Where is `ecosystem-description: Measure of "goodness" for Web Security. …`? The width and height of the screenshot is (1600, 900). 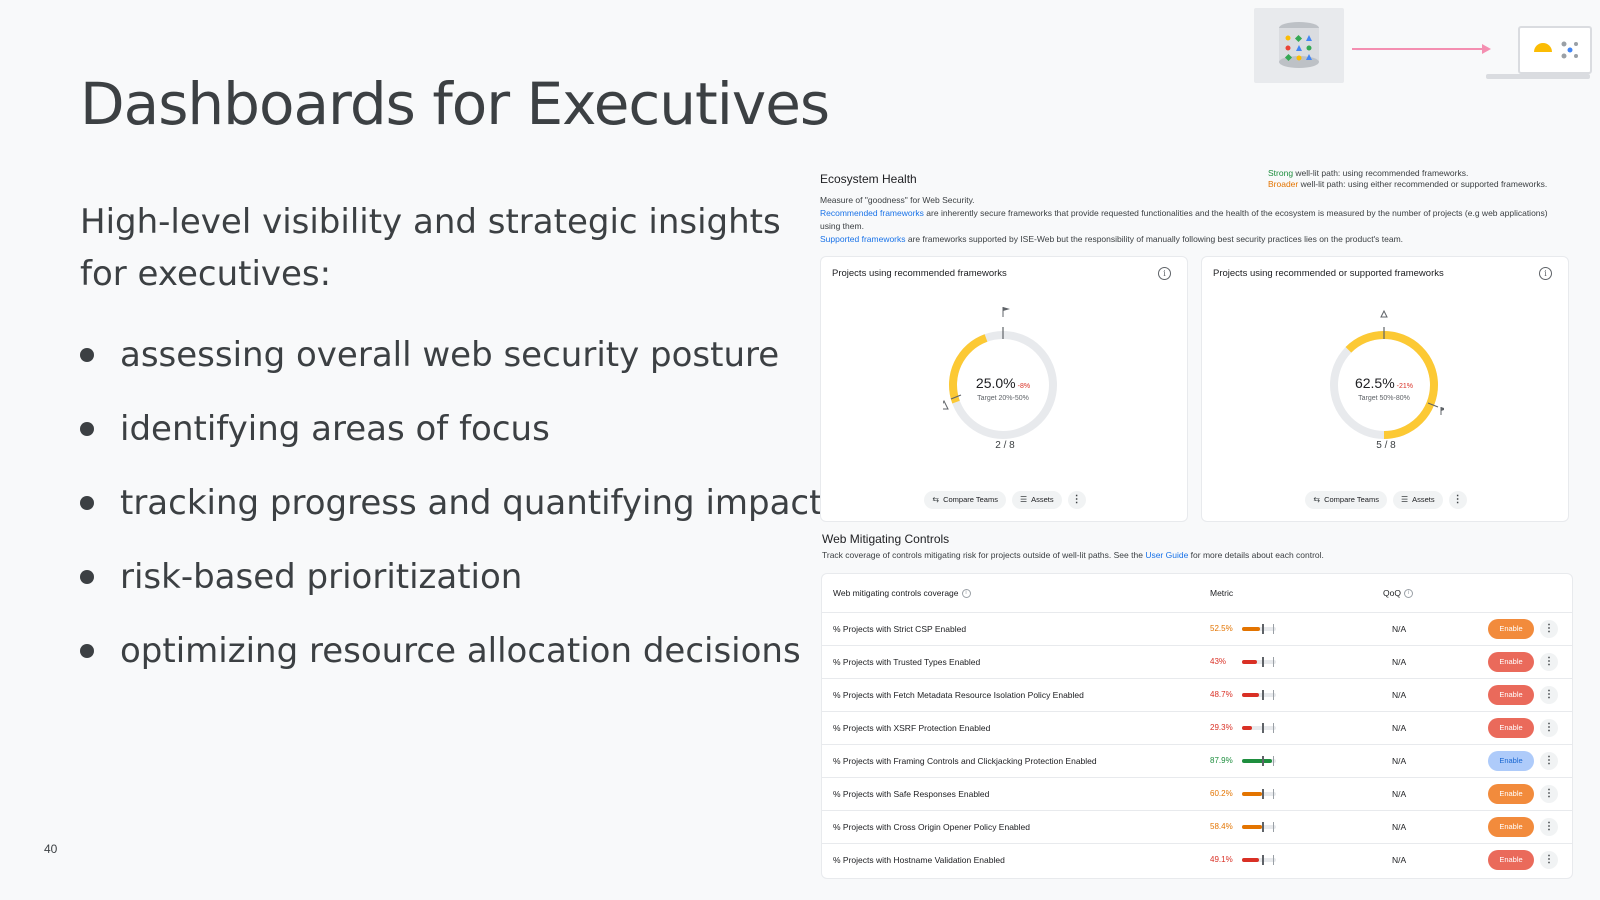 ecosystem-description: Measure of "goodness" for Web Security. … is located at coordinates (1190, 220).